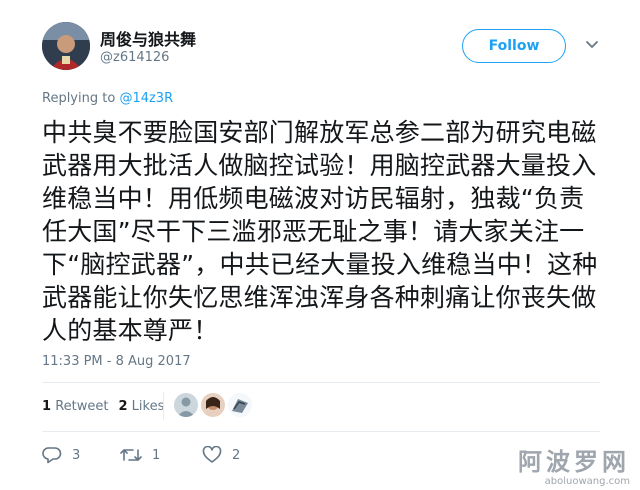  I want to click on site-watermark: 阿波罗网 aboluowang.com, so click(574, 468).